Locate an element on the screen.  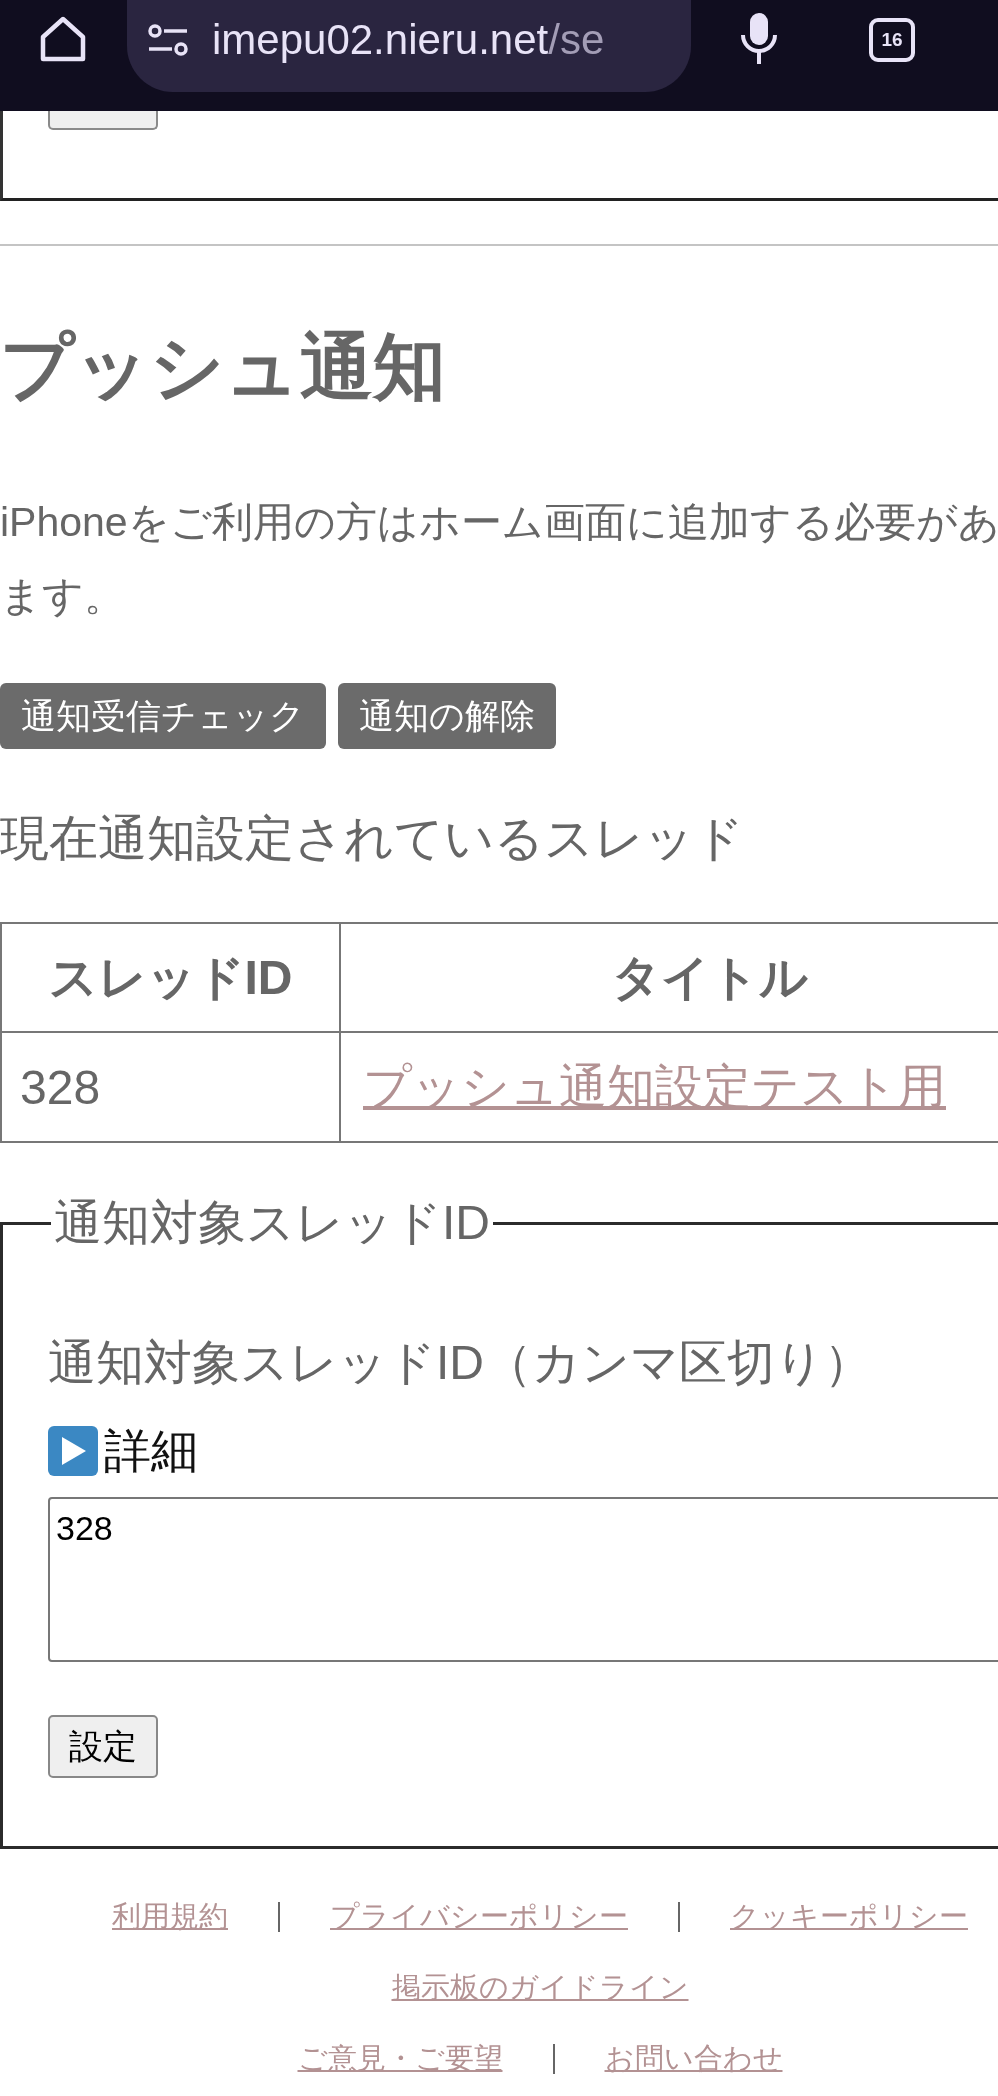
cut-off-button is located at coordinates (103, 120).